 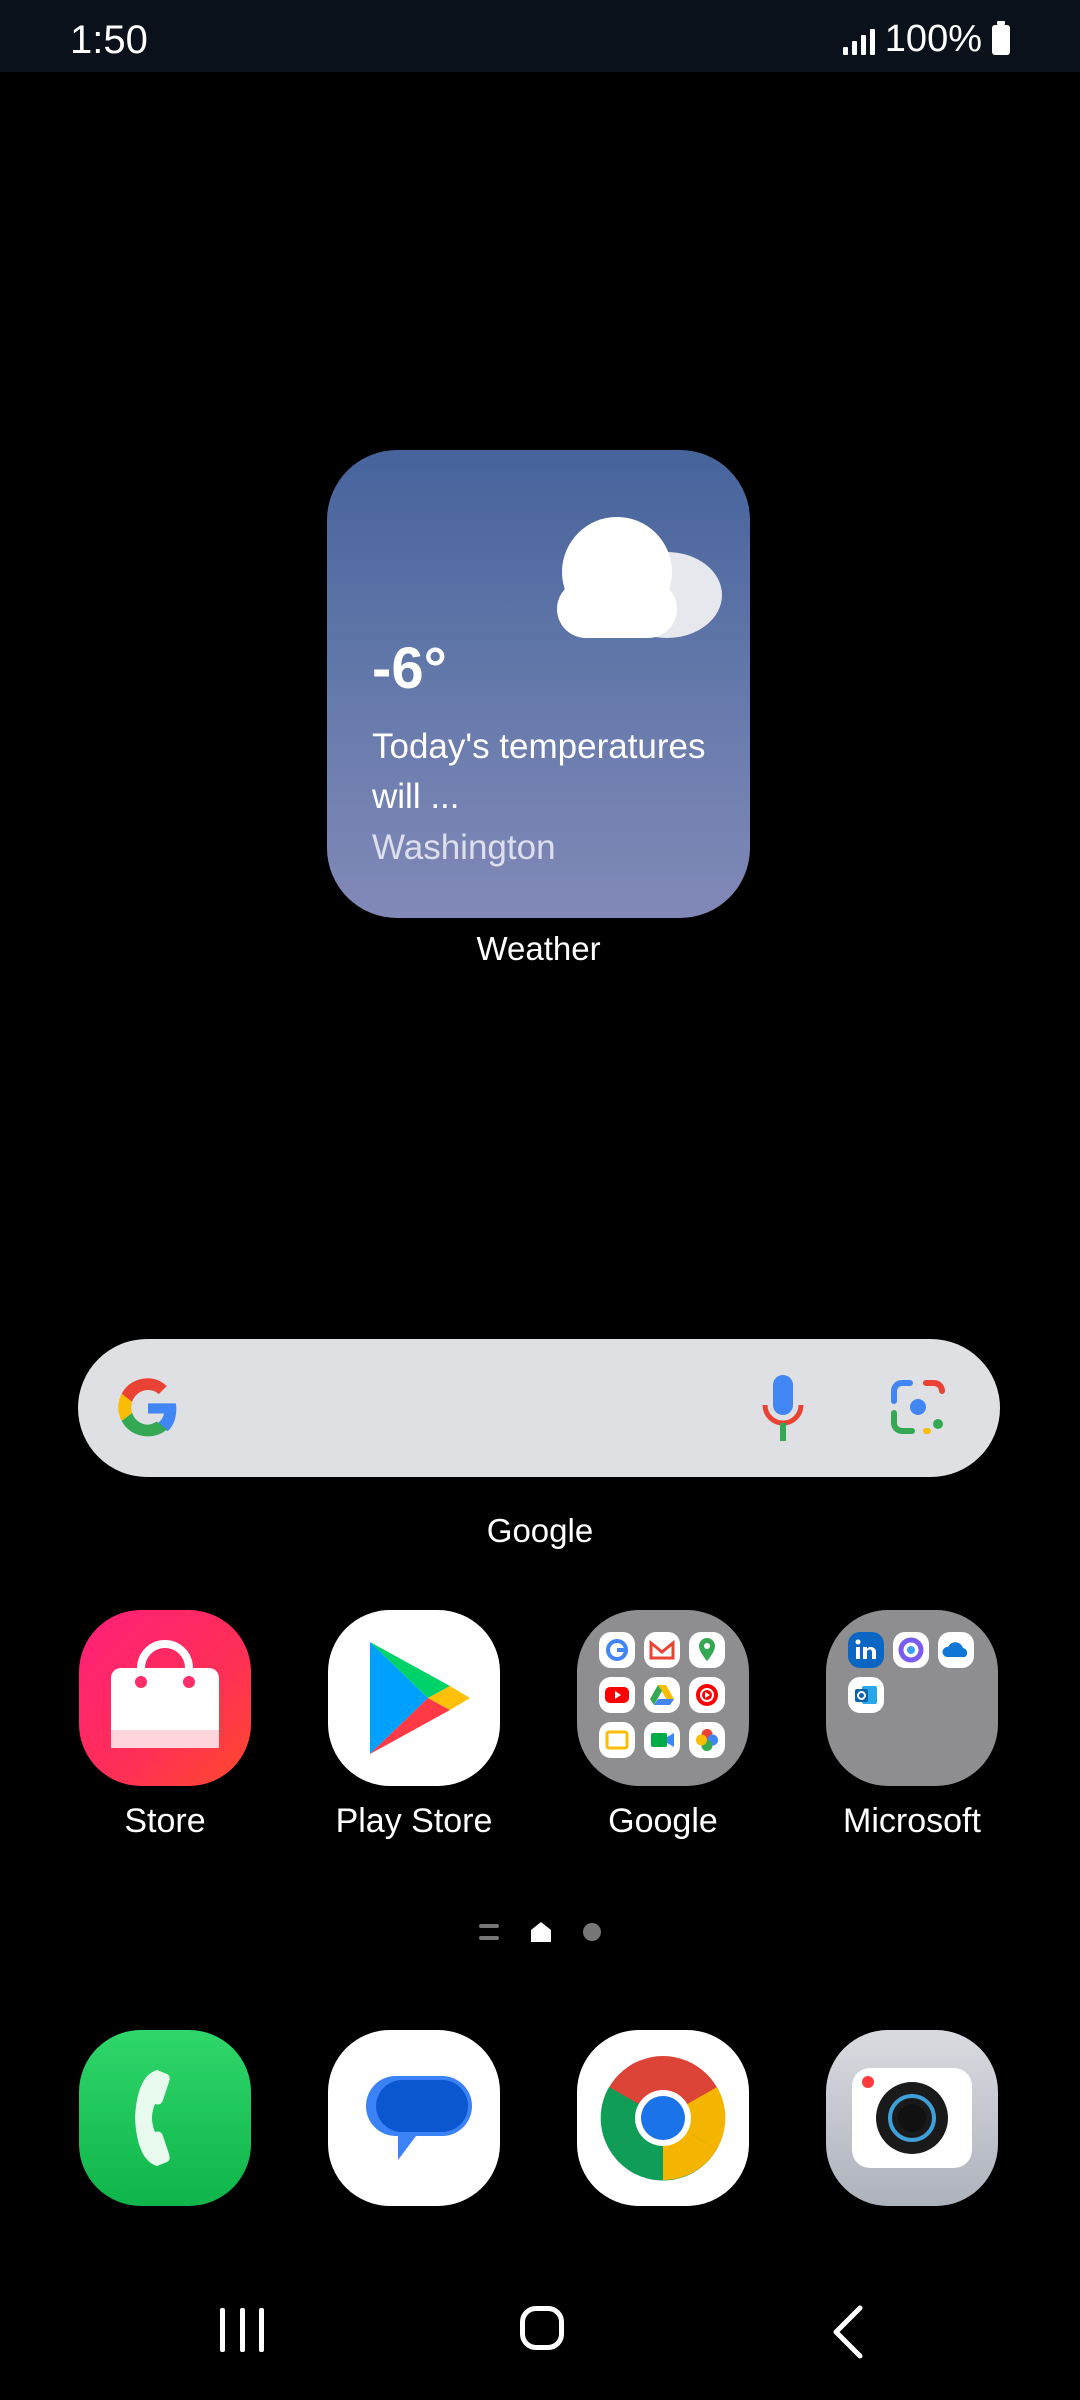 I want to click on battery-icon, so click(x=1001, y=37).